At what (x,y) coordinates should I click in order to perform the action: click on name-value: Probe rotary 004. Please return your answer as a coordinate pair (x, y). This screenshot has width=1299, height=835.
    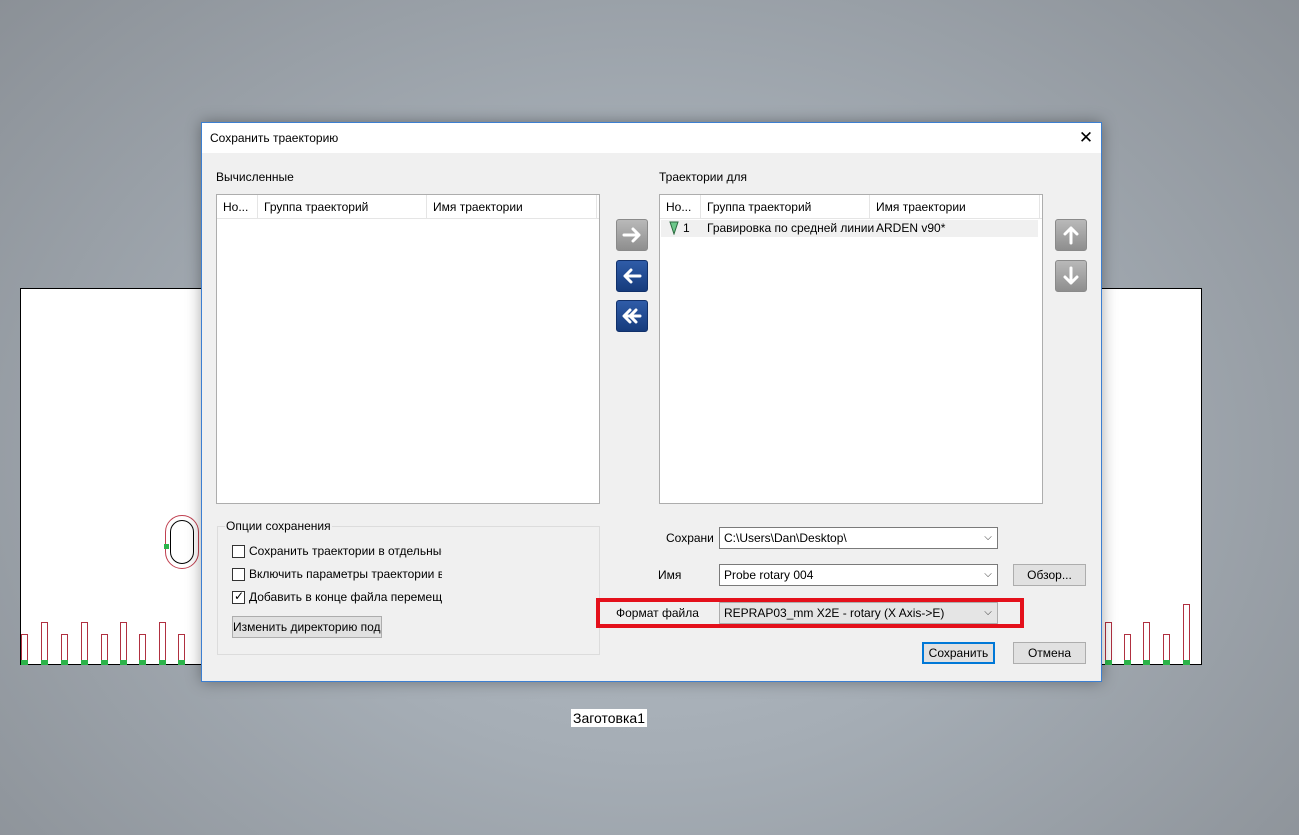
    Looking at the image, I should click on (769, 575).